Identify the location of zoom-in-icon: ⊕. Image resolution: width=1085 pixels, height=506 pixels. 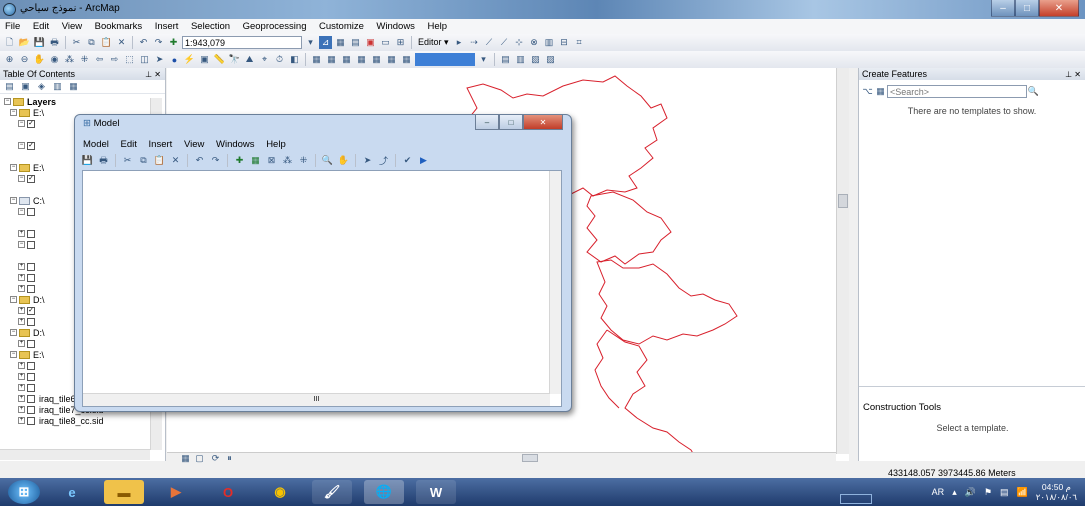
(9, 59).